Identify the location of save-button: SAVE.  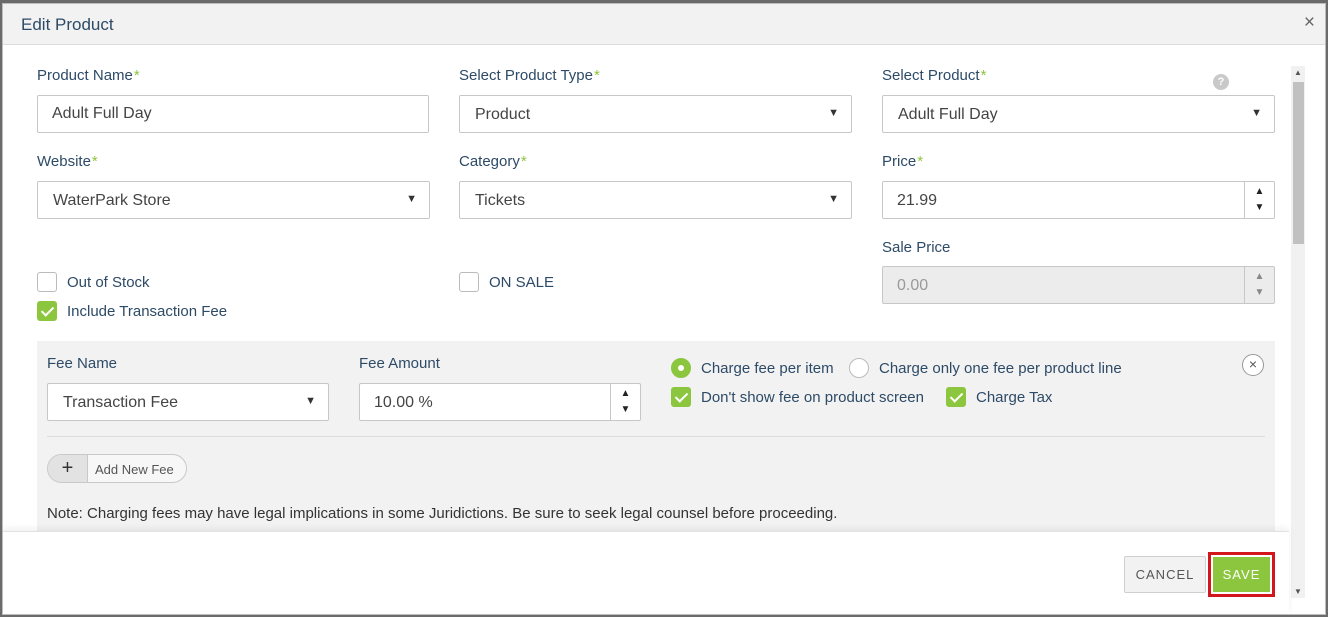
(1241, 574).